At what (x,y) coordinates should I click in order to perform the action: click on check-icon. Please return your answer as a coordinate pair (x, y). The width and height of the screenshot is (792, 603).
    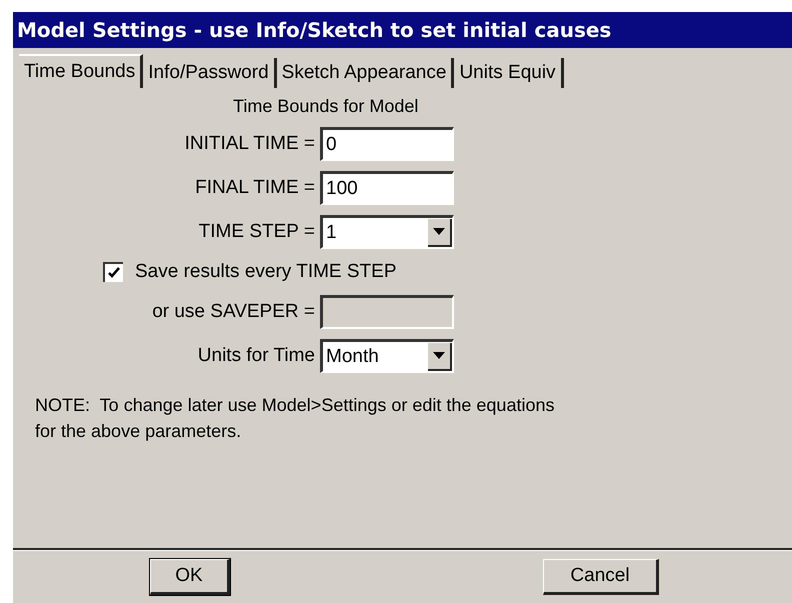
    Looking at the image, I should click on (114, 273).